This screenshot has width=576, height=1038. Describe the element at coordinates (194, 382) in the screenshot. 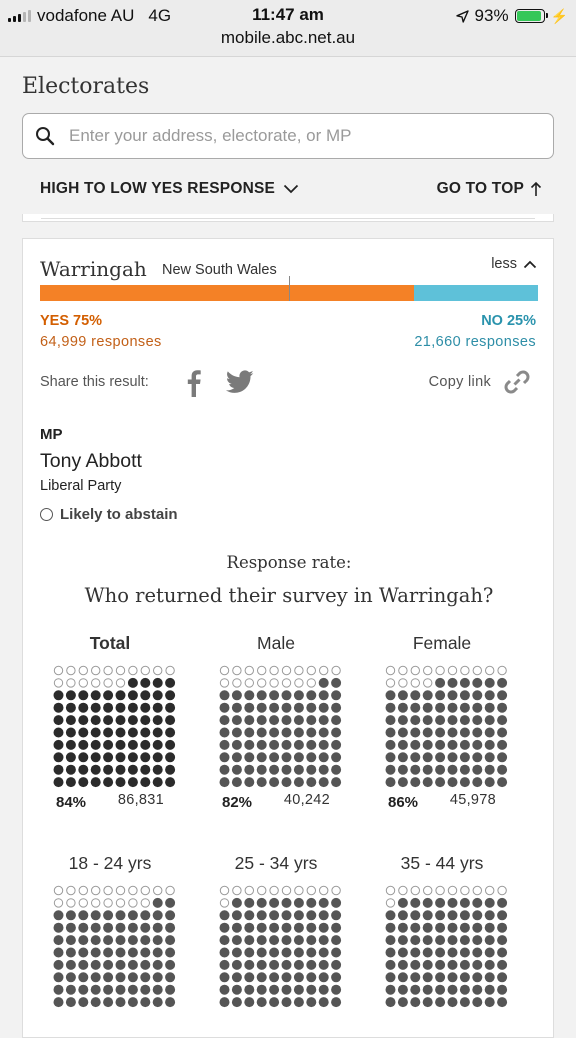

I see `facebook-icon` at that location.